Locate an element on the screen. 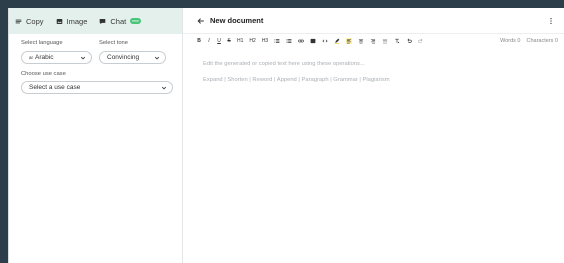 Image resolution: width=564 pixels, height=263 pixels. align-center-icon is located at coordinates (361, 40).